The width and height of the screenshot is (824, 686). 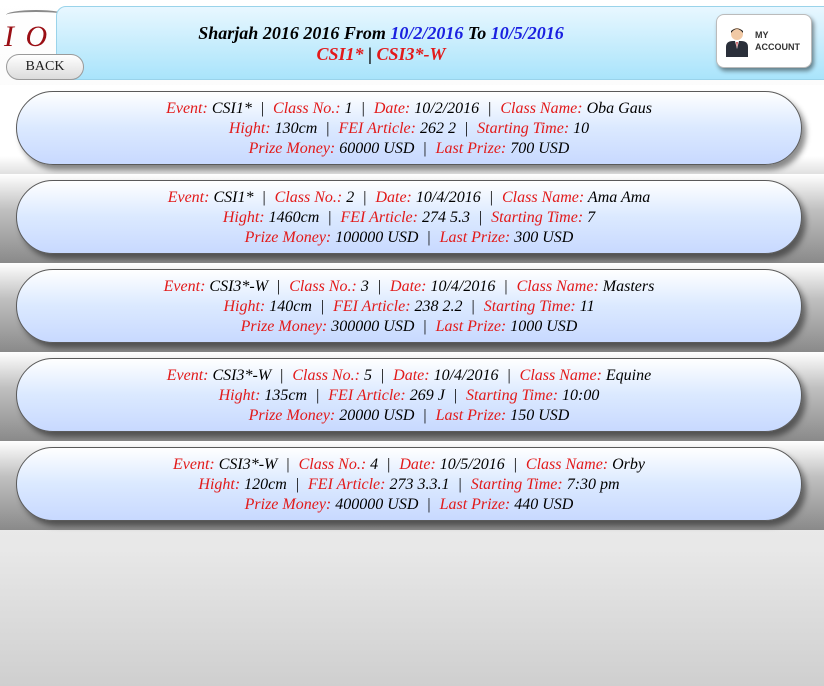 I want to click on starting-time-value: 7, so click(x=591, y=217).